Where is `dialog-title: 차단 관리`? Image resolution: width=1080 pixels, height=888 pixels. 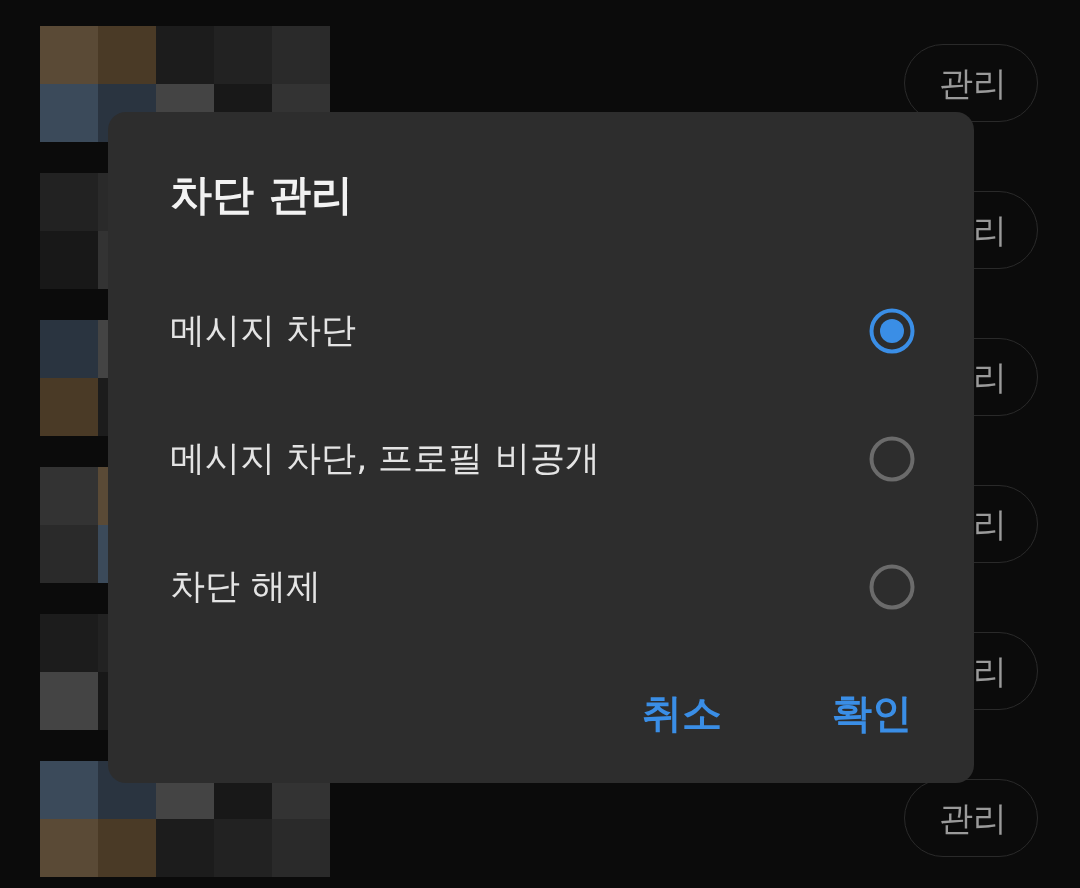
dialog-title: 차단 관리 is located at coordinates (262, 195).